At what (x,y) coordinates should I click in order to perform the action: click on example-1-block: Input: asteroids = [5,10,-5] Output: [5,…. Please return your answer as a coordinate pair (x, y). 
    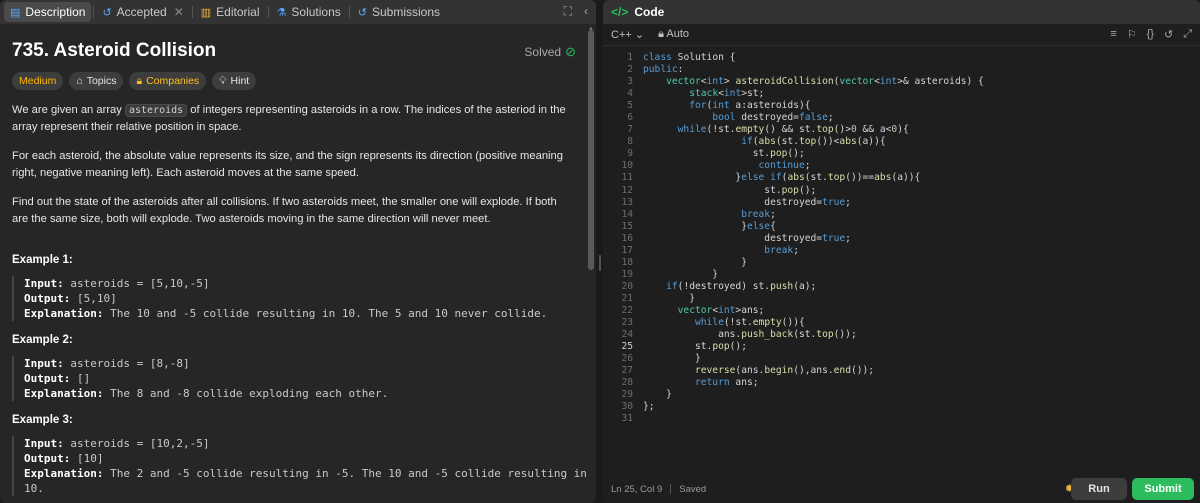
    Looking at the image, I should click on (279, 298).